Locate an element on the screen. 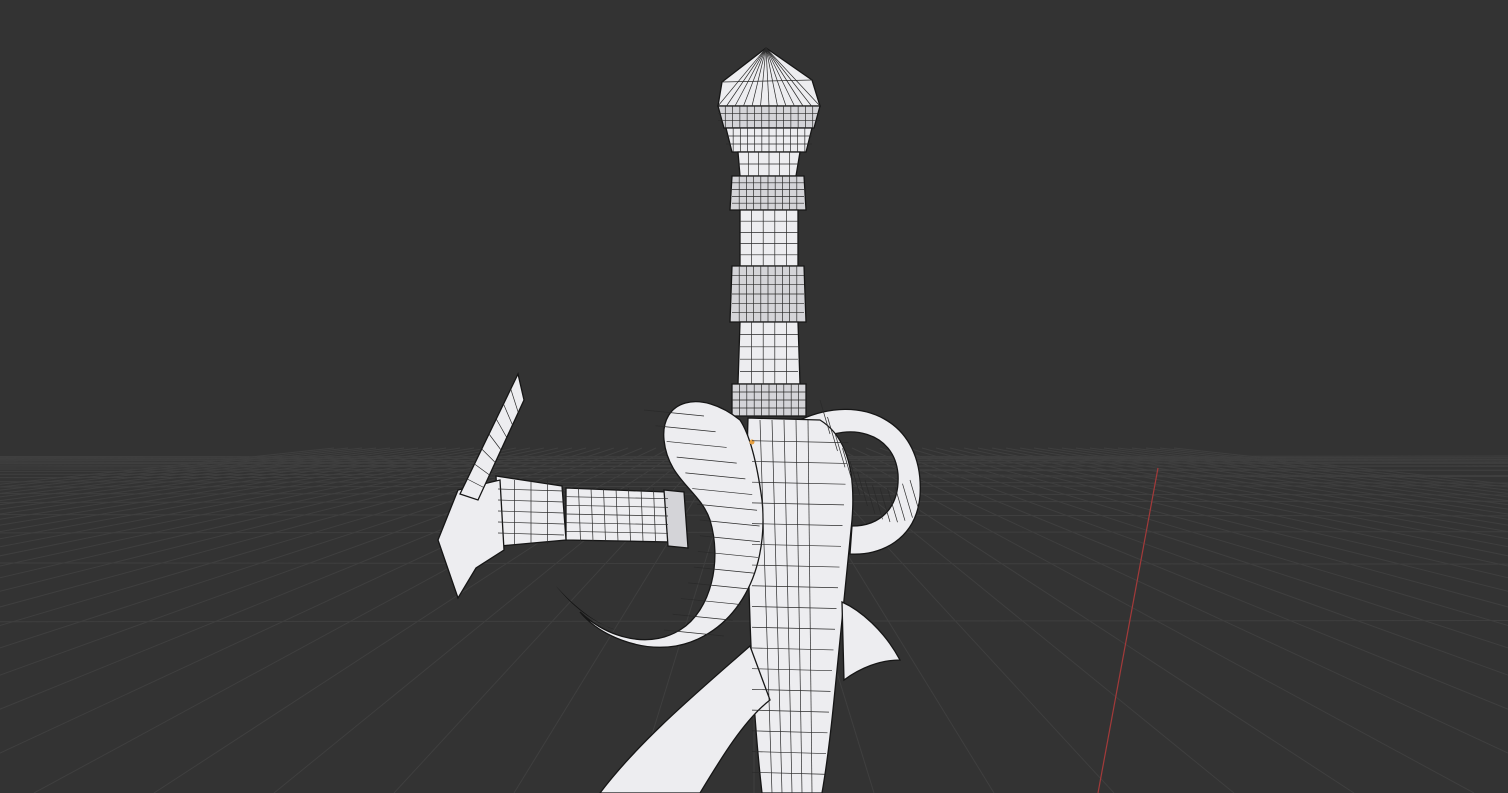  blade-body is located at coordinates (800, 605).